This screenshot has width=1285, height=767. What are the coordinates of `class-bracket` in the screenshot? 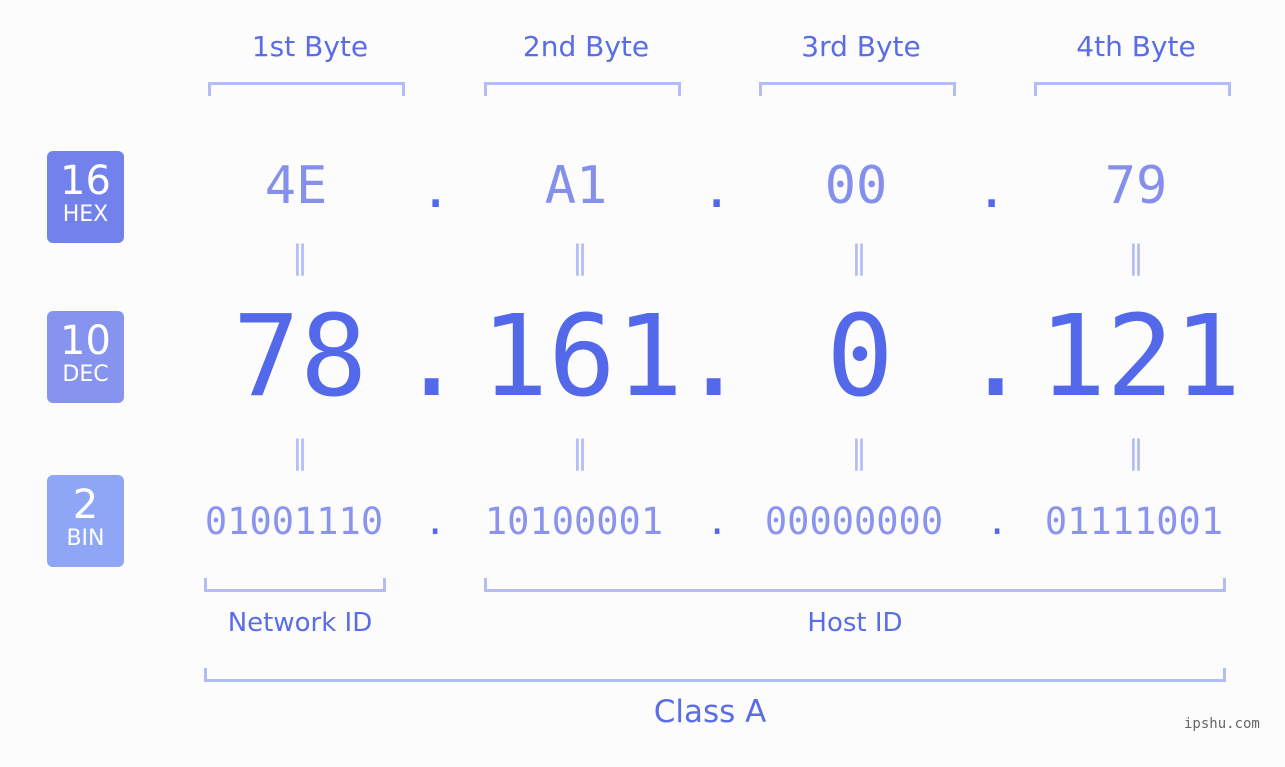 It's located at (715, 675).